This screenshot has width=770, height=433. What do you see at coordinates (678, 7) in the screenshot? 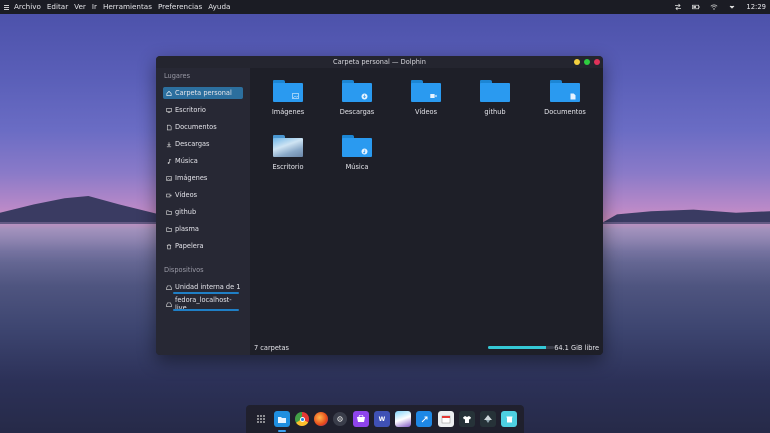
I see `transfer-icon` at bounding box center [678, 7].